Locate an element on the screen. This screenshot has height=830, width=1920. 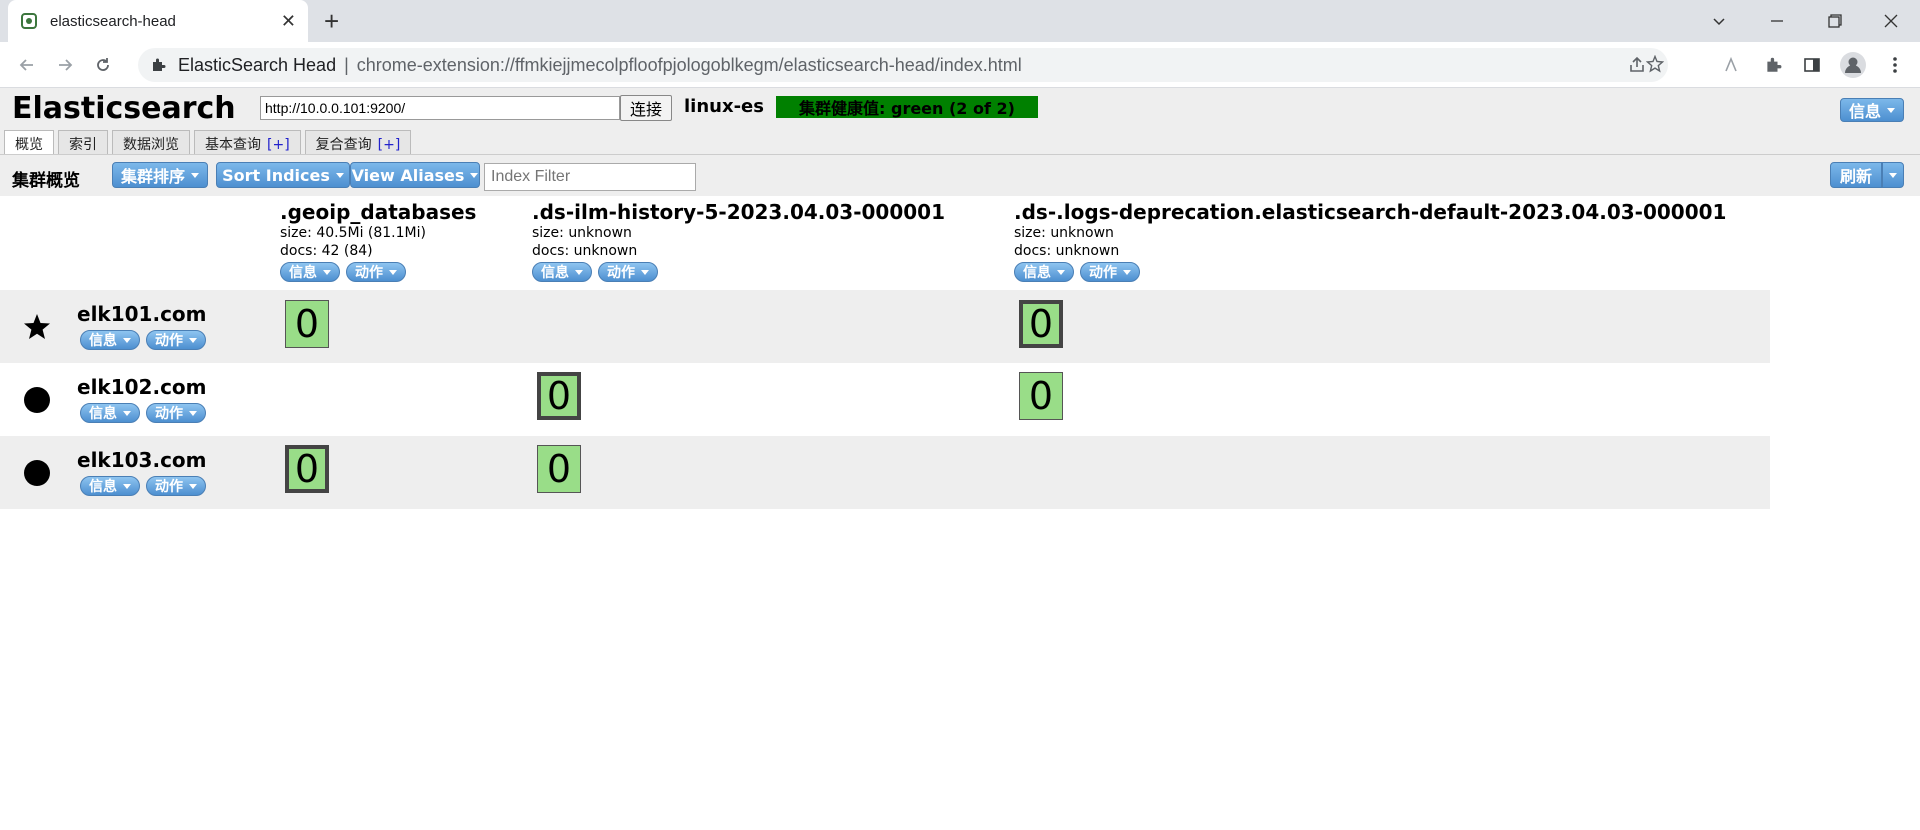
sort-indices-label: Sort Indices is located at coordinates (276, 175).